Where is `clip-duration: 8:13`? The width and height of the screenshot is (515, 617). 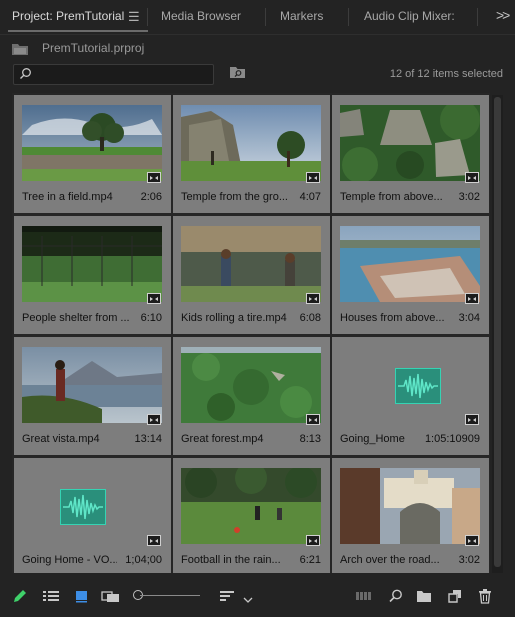
clip-duration: 8:13 is located at coordinates (310, 439).